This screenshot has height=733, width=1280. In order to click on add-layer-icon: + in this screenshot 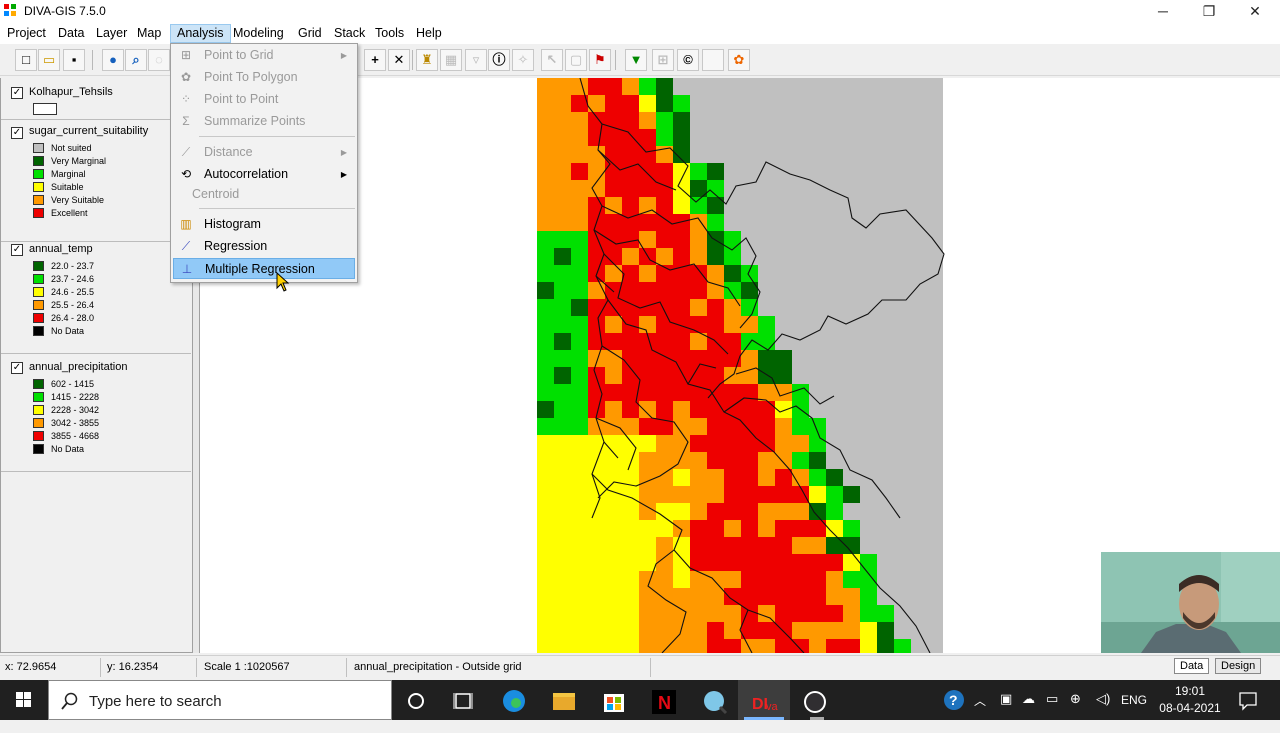, I will do `click(375, 60)`.